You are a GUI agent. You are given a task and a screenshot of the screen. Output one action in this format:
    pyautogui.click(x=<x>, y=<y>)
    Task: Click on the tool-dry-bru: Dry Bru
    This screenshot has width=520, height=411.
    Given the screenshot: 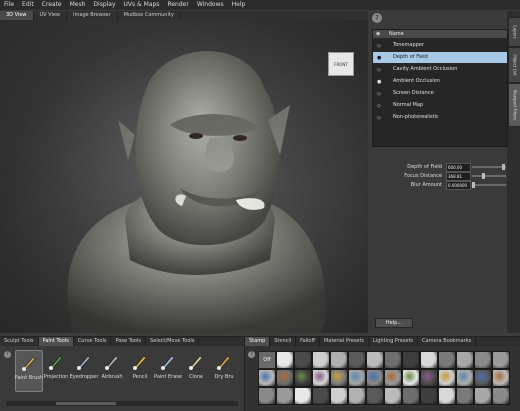 What is the action you would take?
    pyautogui.click(x=224, y=370)
    